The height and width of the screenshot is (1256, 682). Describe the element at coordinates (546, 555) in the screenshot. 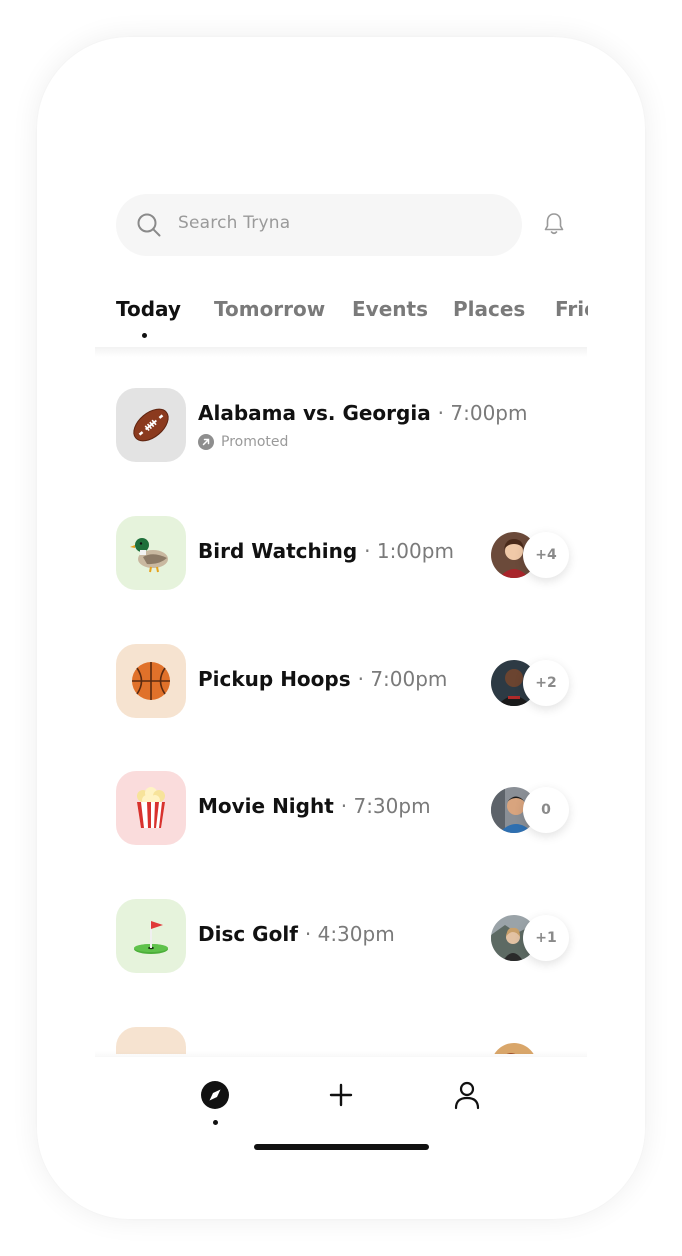

I see `attendee-count: +4` at that location.